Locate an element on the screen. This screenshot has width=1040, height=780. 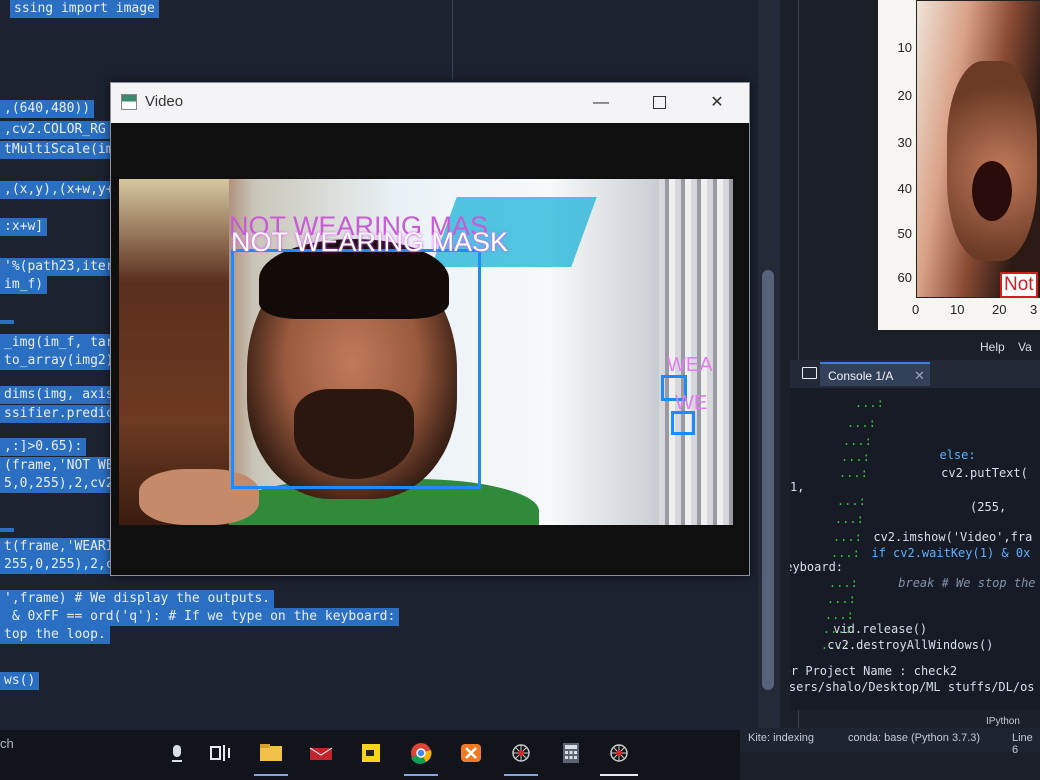
code-line: ws() is located at coordinates (20, 681).